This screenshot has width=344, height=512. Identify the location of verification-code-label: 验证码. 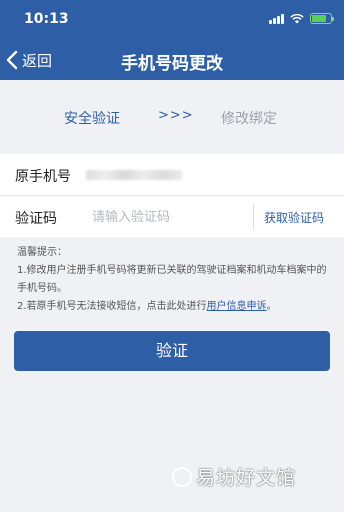
(36, 219).